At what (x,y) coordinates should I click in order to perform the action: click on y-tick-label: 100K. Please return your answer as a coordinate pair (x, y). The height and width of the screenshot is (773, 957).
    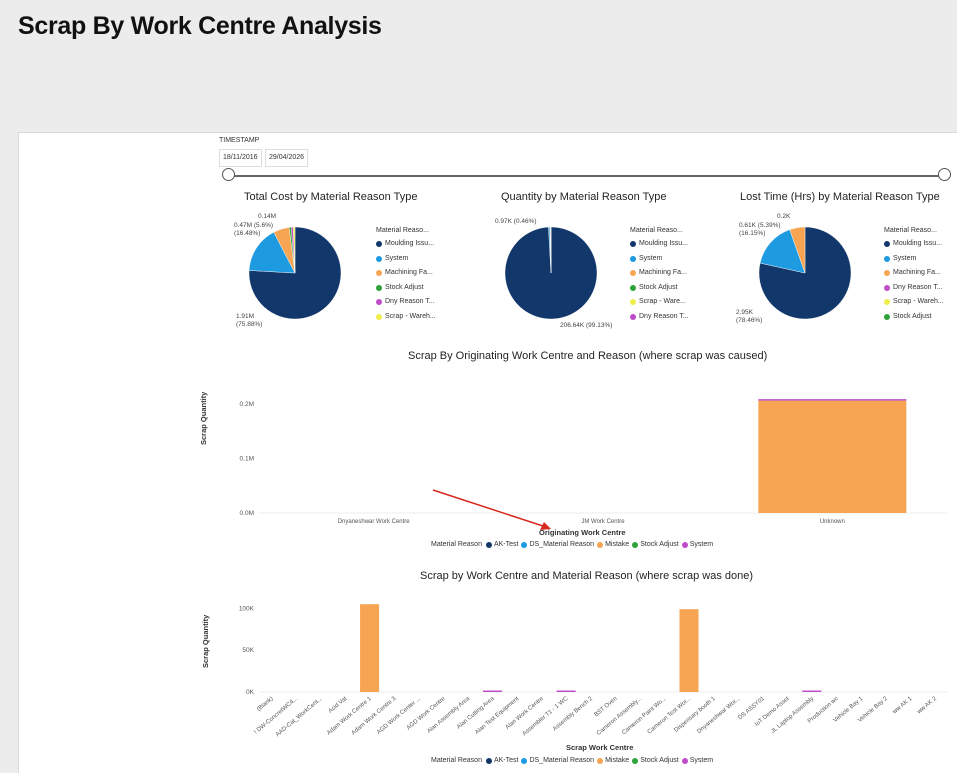
    Looking at the image, I should click on (247, 608).